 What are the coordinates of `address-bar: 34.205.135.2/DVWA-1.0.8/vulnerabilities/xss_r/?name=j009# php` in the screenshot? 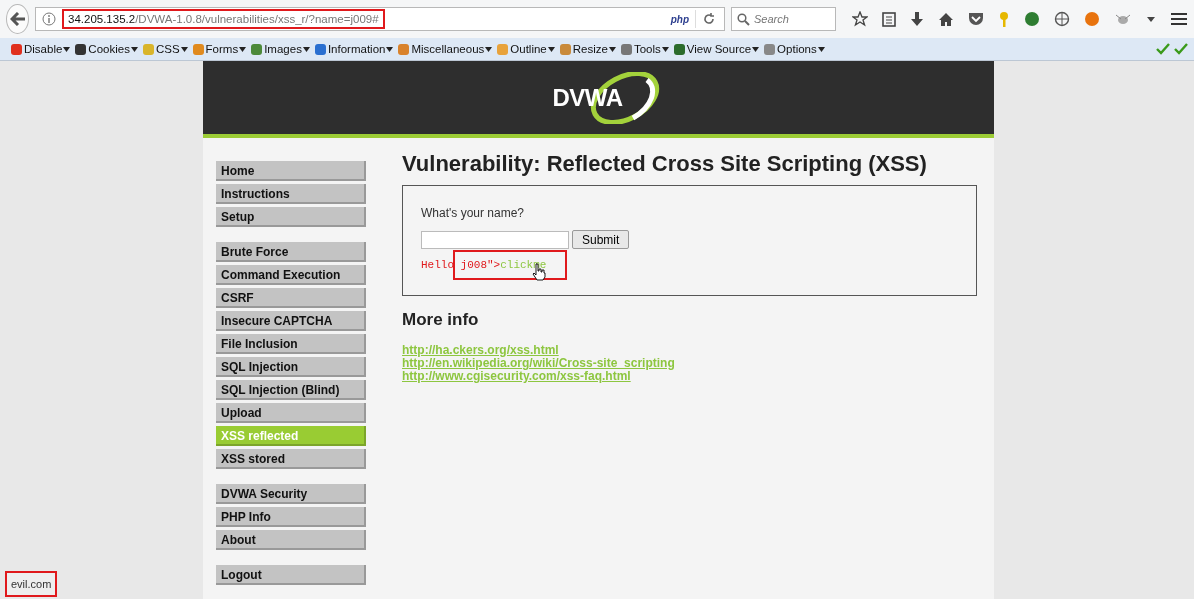 It's located at (380, 19).